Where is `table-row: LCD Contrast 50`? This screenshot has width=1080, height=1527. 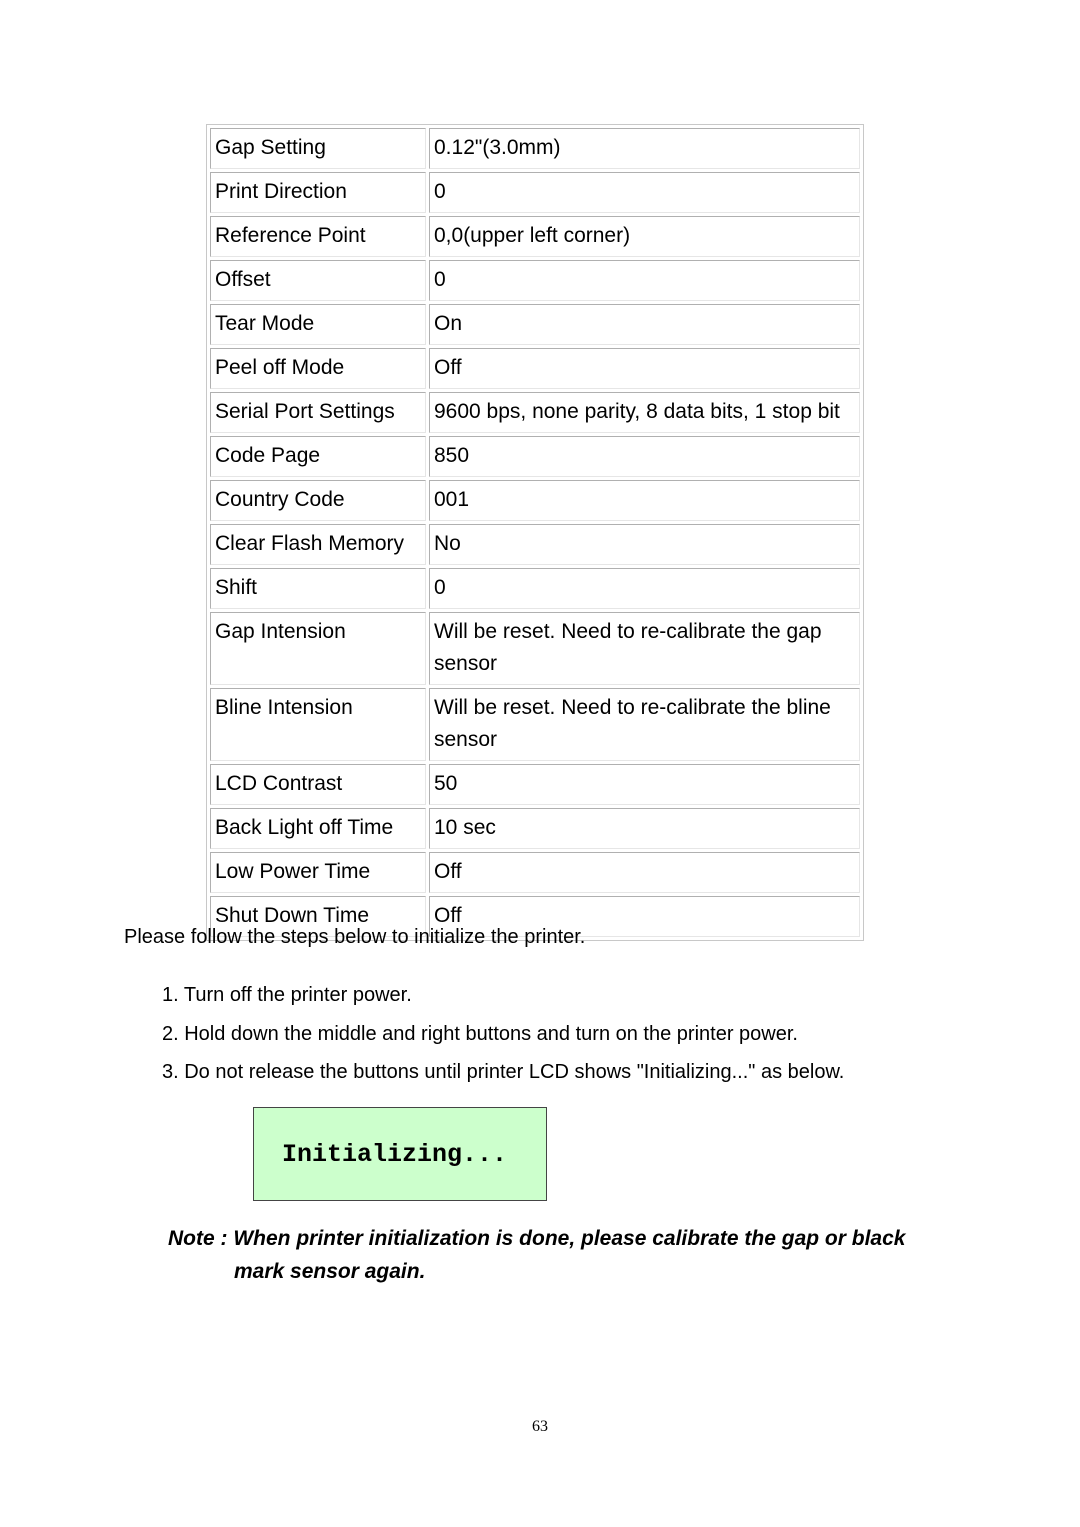 table-row: LCD Contrast 50 is located at coordinates (535, 784).